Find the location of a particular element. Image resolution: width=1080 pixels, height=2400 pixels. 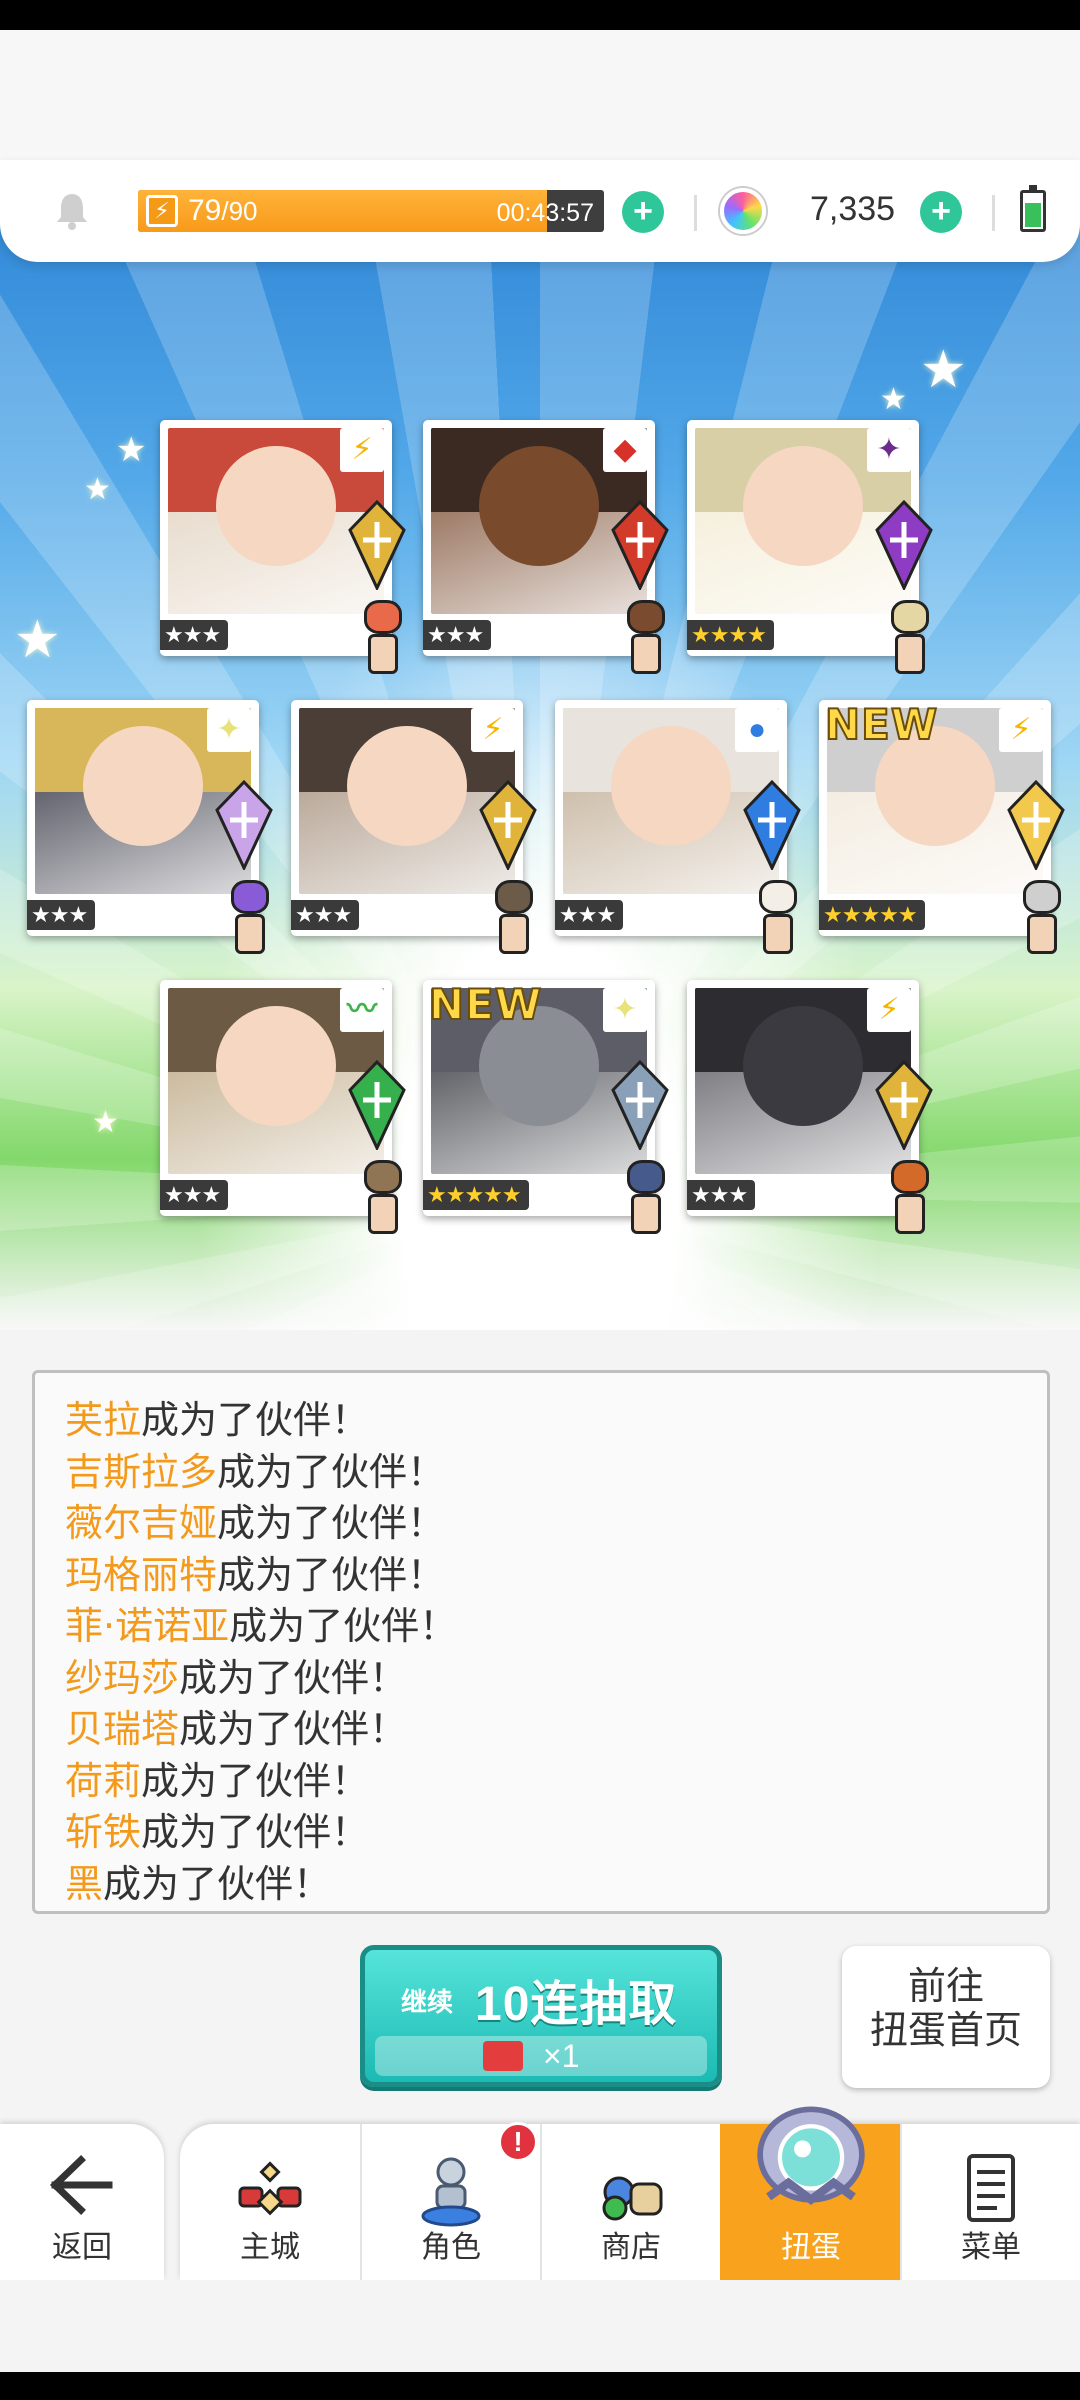

character-name: 荷莉 is located at coordinates (103, 1780).